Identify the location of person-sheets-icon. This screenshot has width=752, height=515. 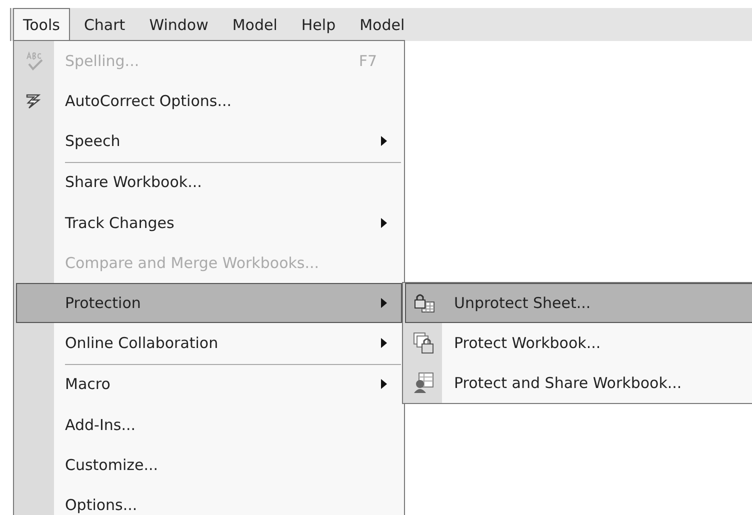
(424, 383).